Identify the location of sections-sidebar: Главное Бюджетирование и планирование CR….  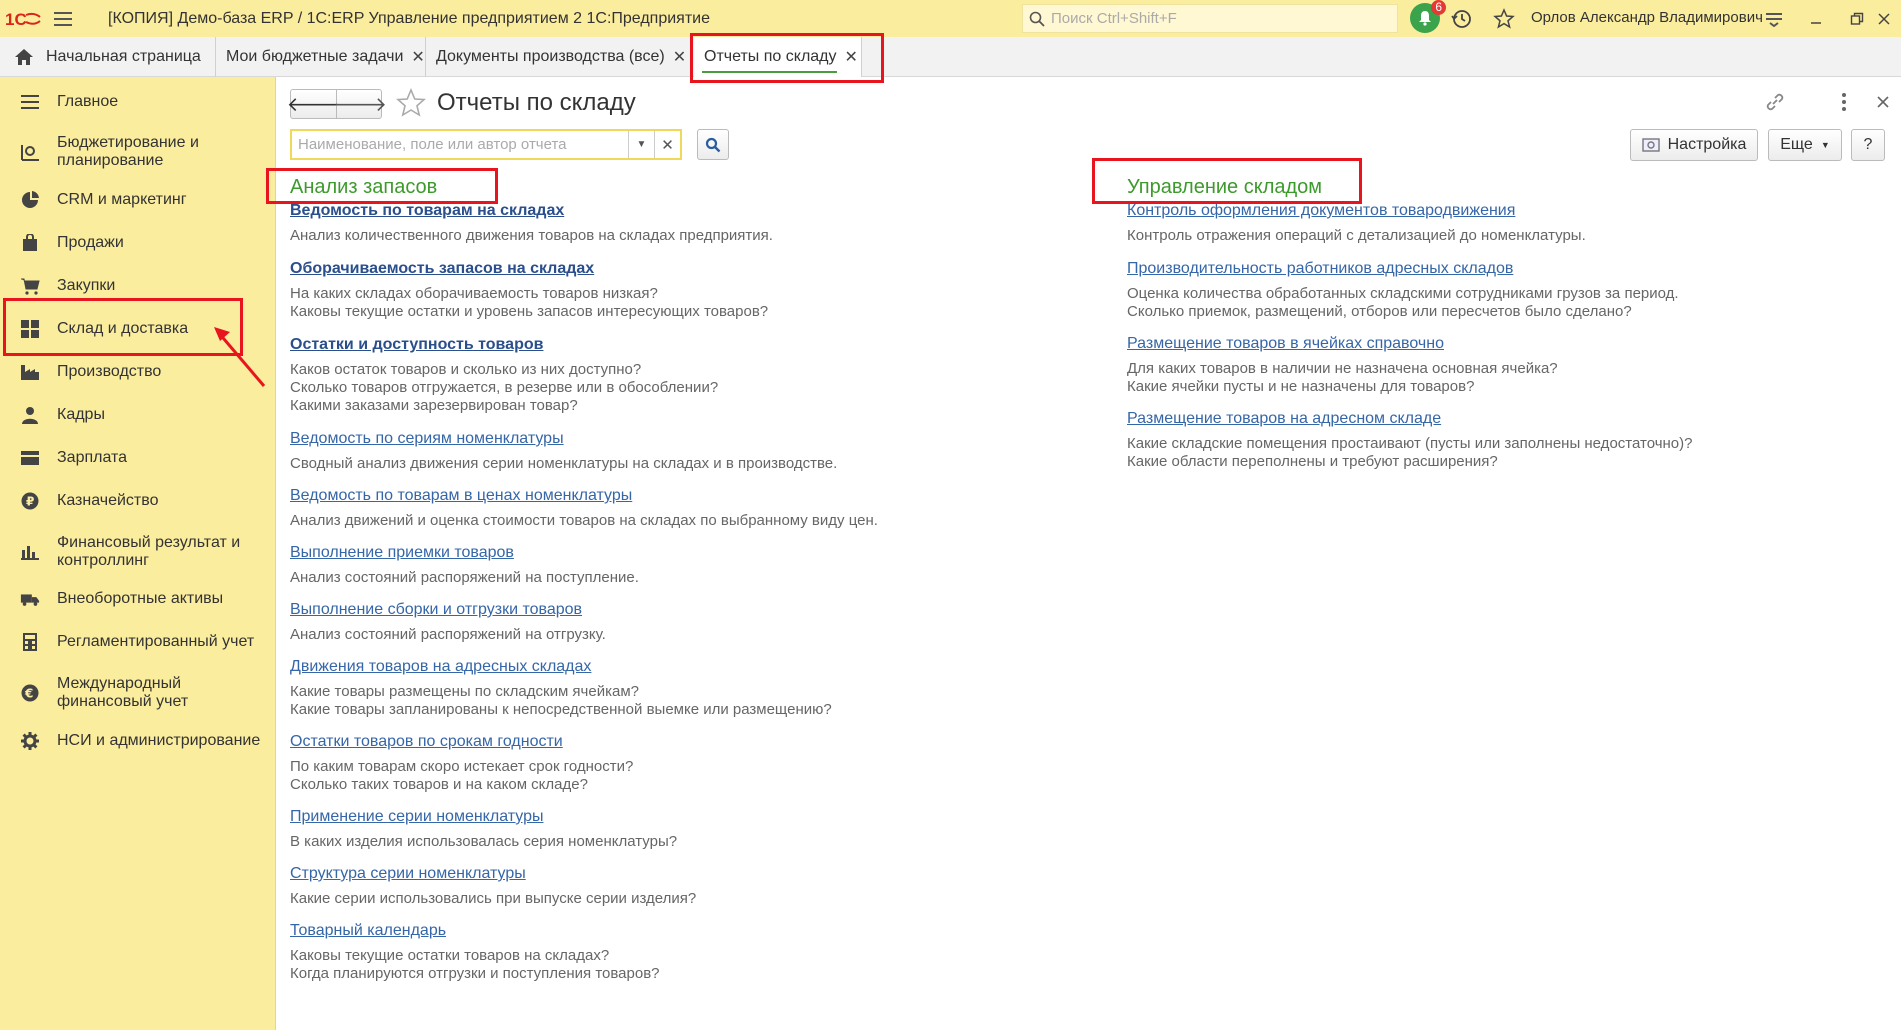
(138, 553).